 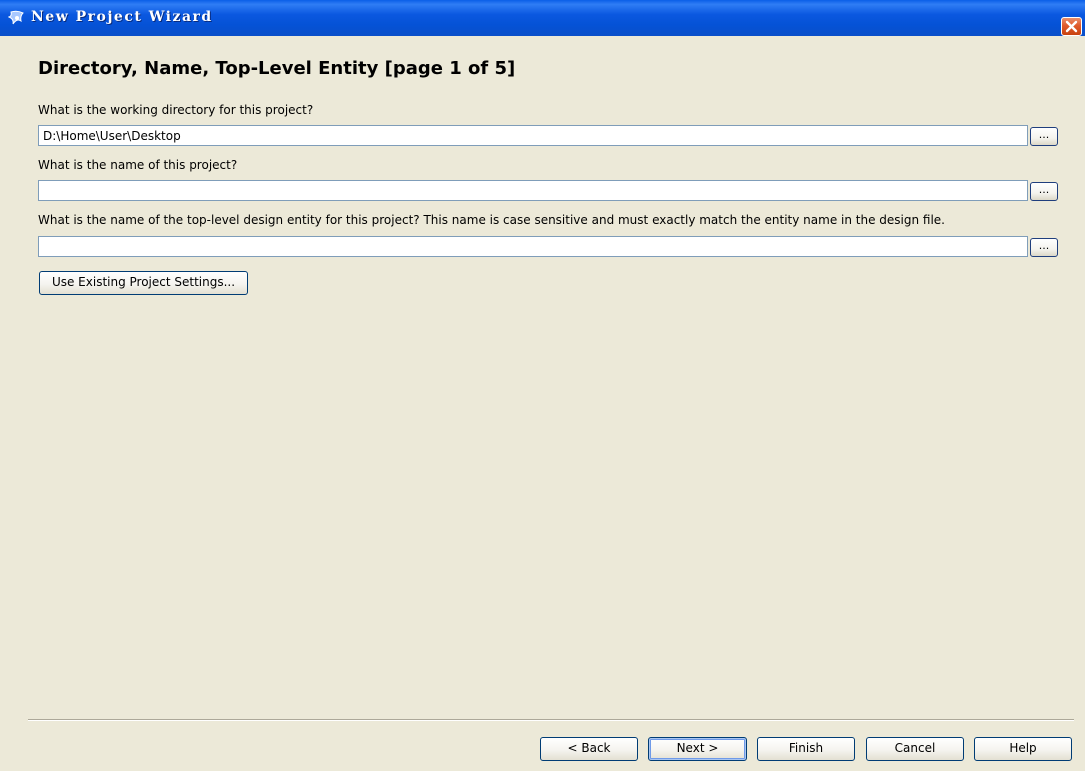 I want to click on close-button, so click(x=1071, y=26).